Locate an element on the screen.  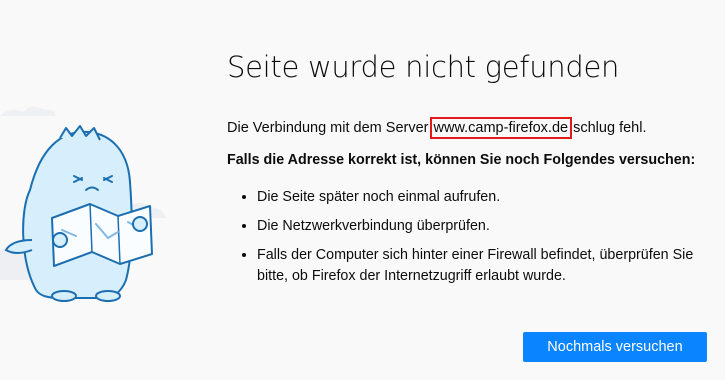
description-prefix: Die Verbindung mit dem Server is located at coordinates (330, 128).